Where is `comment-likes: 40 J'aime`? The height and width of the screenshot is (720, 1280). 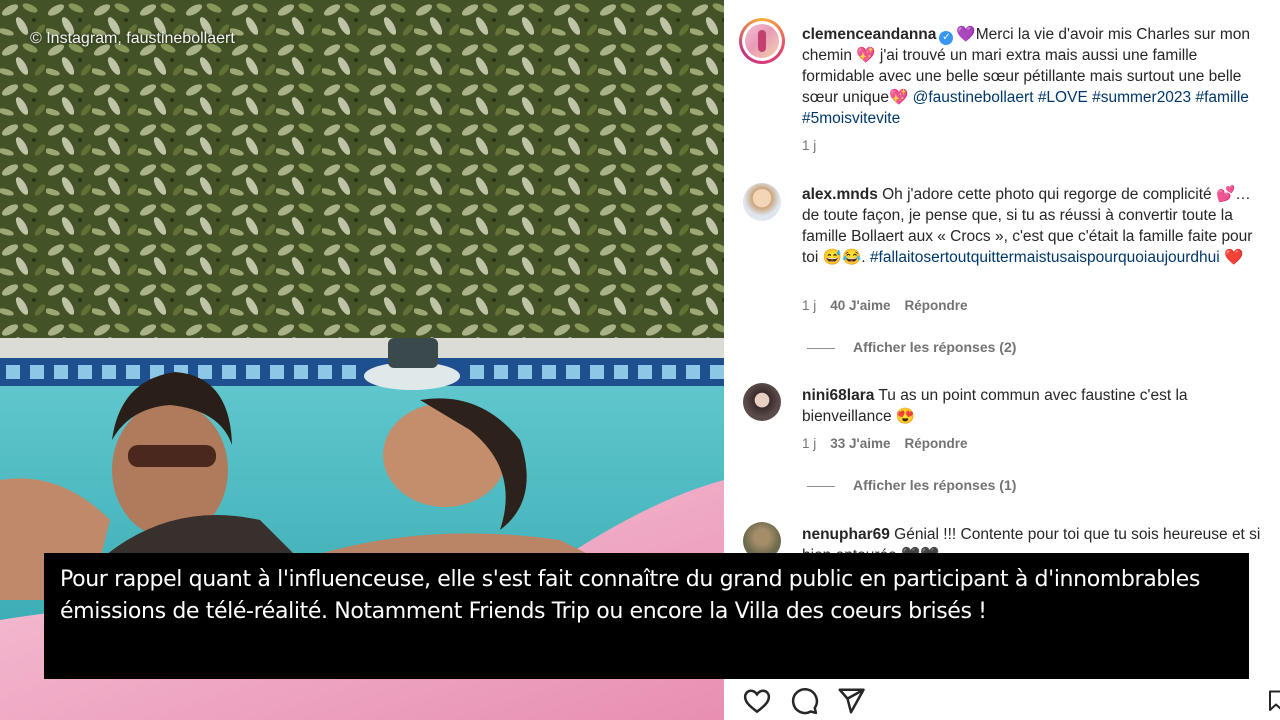 comment-likes: 40 J'aime is located at coordinates (860, 305).